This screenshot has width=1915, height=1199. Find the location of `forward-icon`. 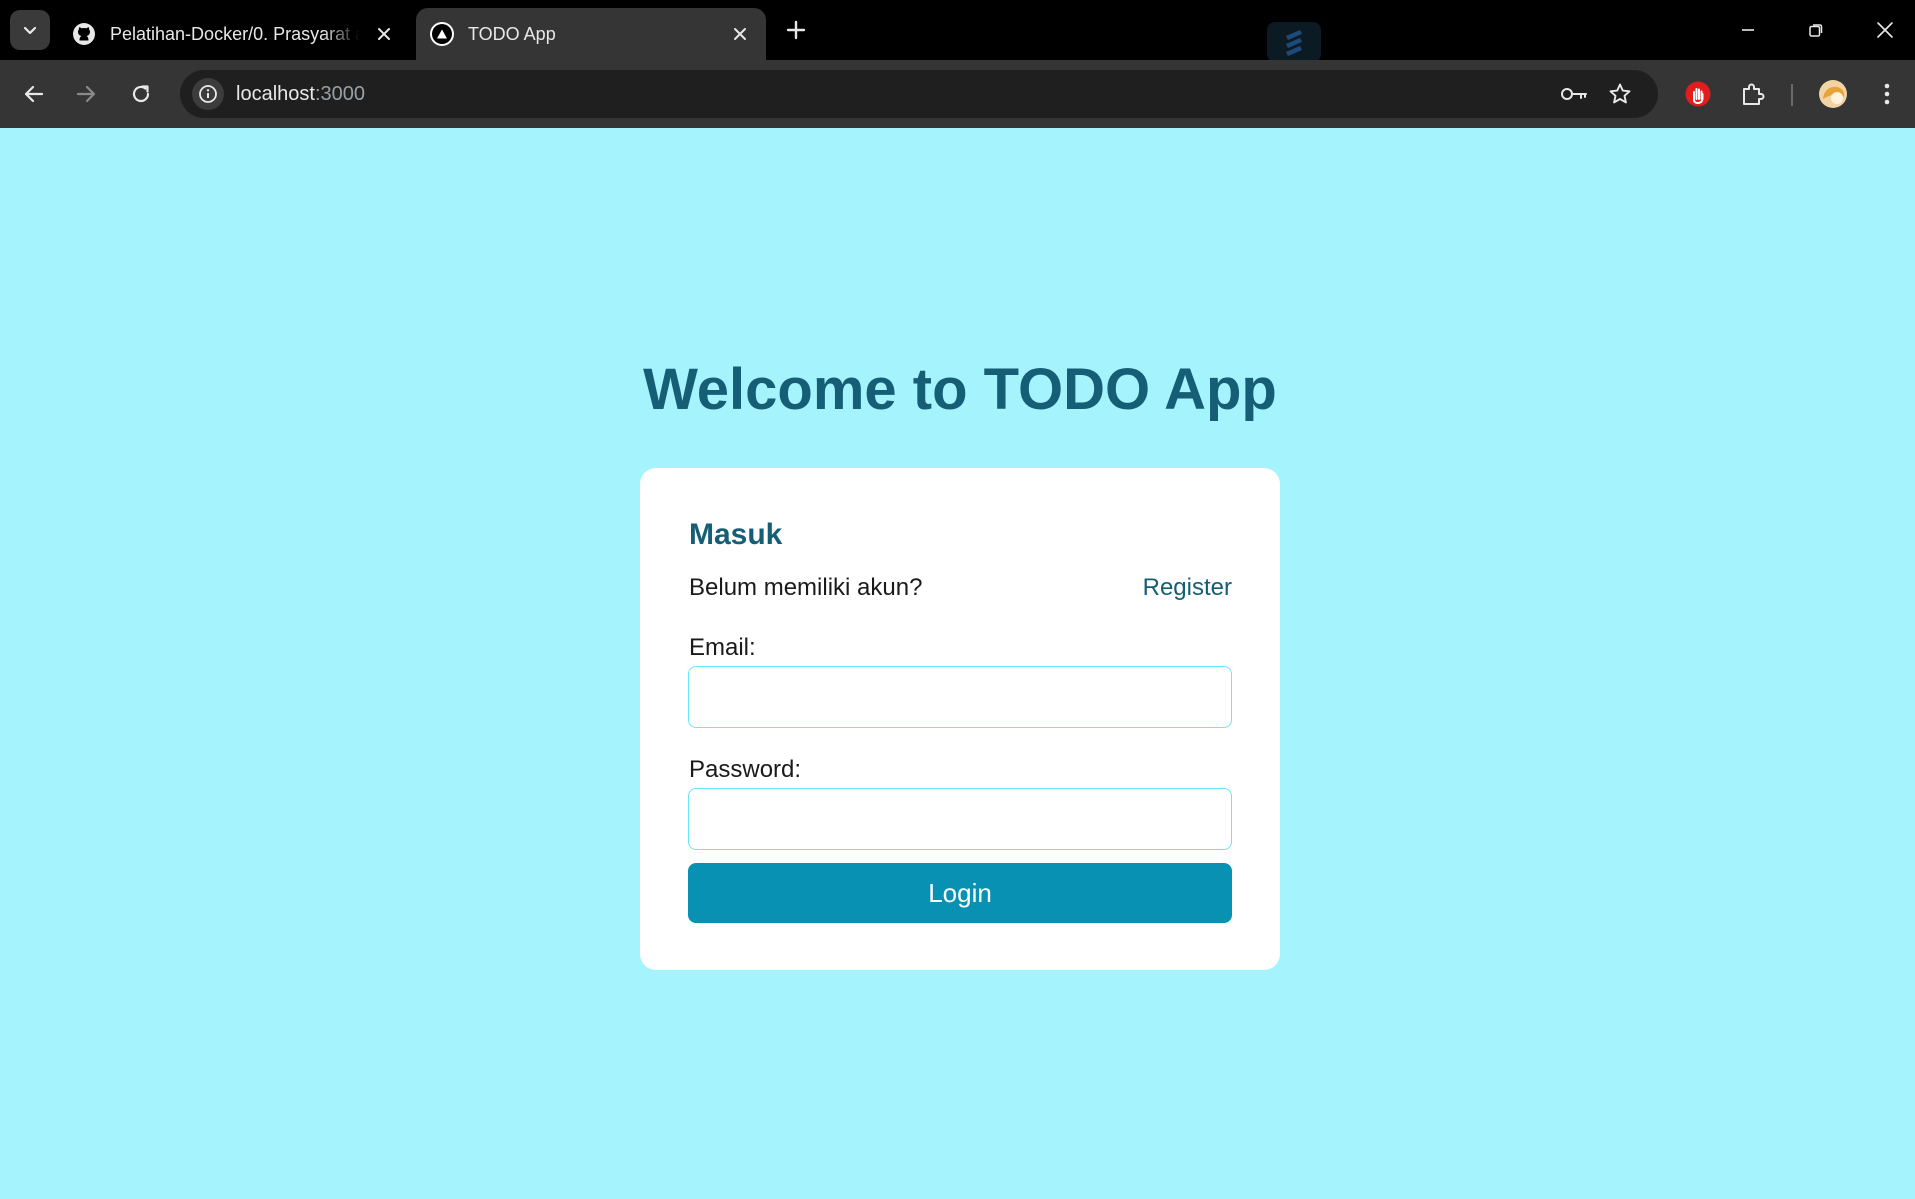

forward-icon is located at coordinates (86, 94).